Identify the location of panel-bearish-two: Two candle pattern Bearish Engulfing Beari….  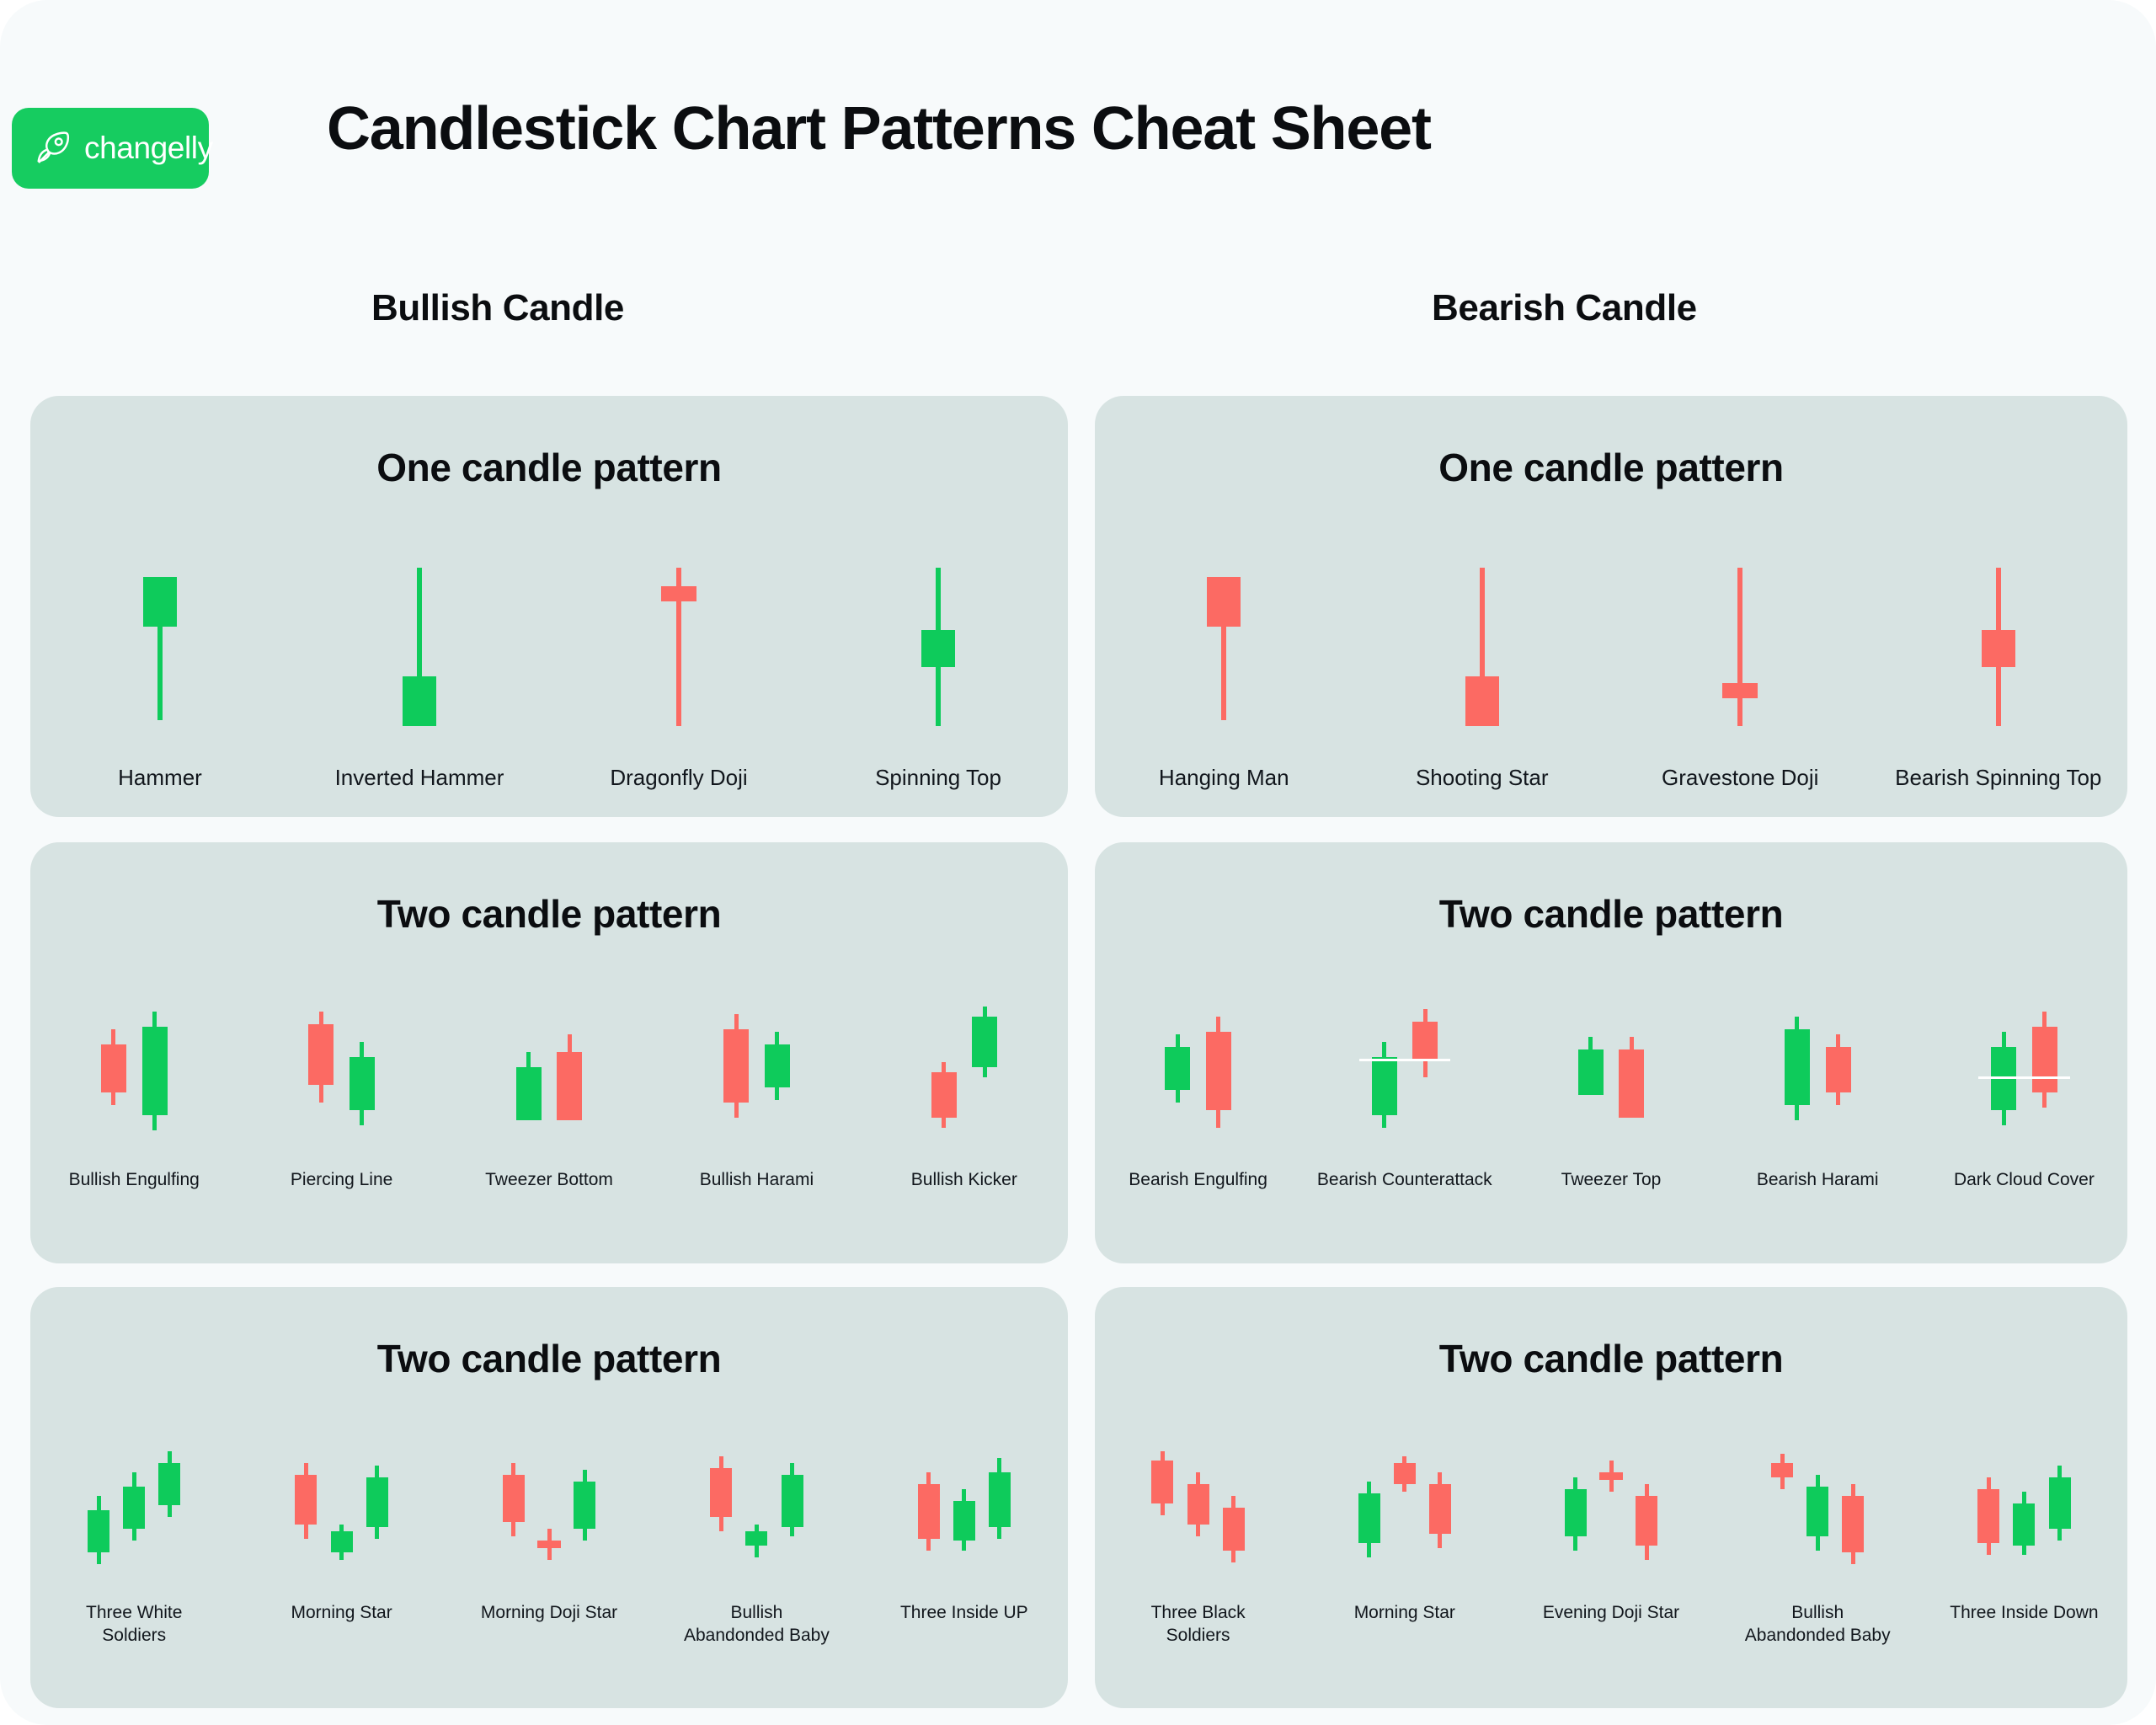
(1611, 1052).